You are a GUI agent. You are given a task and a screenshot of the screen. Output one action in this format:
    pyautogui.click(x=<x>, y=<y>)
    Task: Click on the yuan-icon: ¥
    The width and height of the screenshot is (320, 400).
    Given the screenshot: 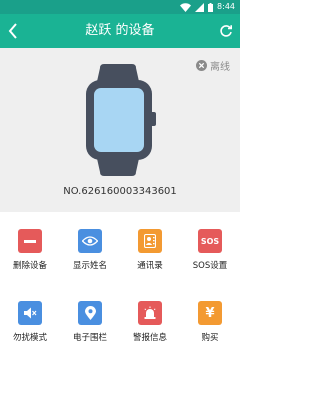 What is the action you would take?
    pyautogui.click(x=210, y=313)
    